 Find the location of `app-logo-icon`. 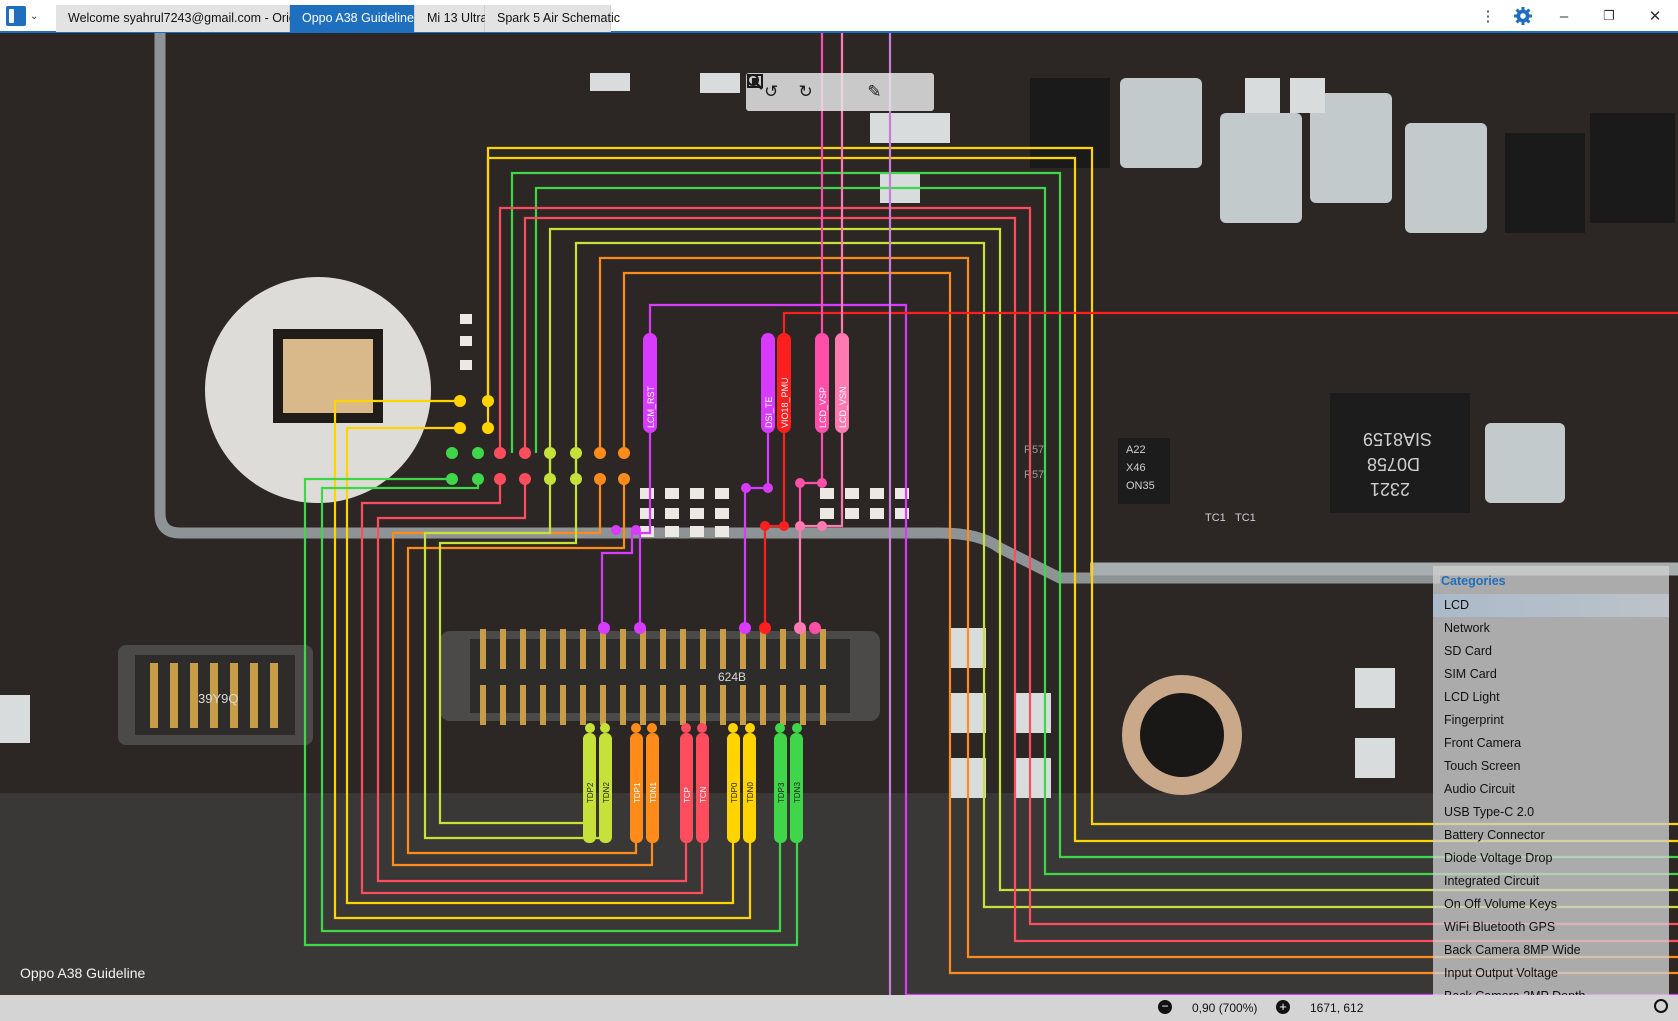

app-logo-icon is located at coordinates (16, 16).